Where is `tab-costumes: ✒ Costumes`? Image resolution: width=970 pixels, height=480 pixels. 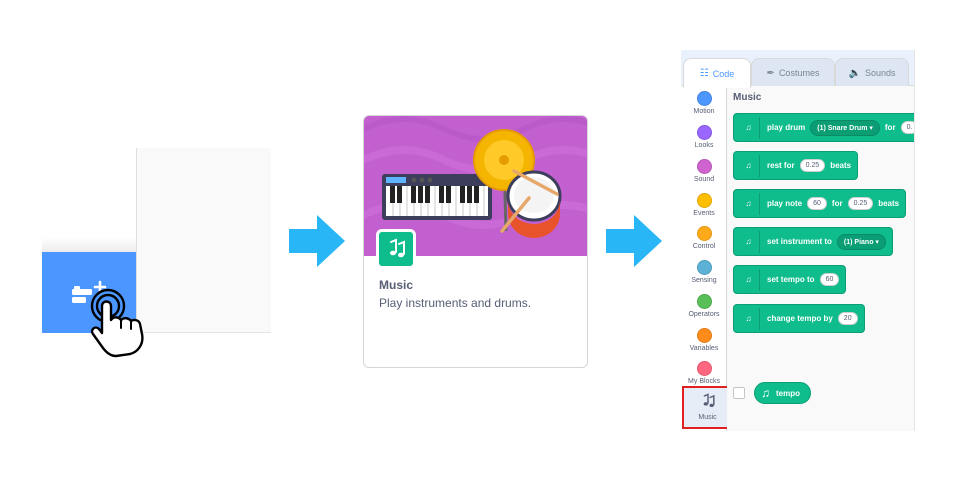
tab-costumes: ✒ Costumes is located at coordinates (793, 72).